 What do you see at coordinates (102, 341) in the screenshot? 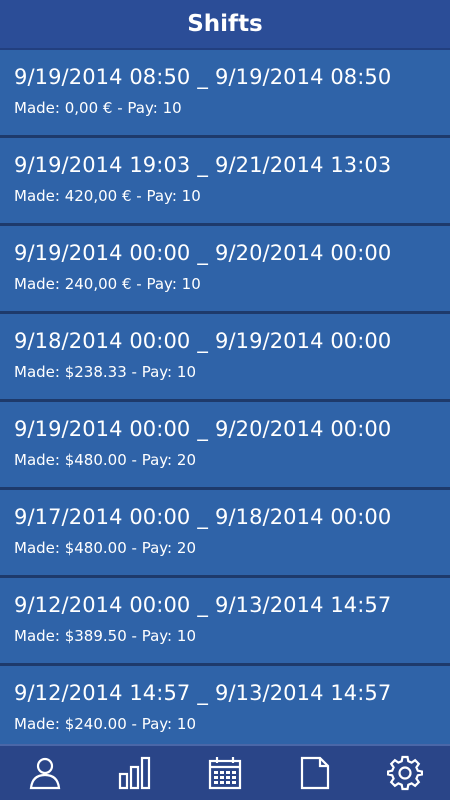
I see `shift-start: 9/18/2014 00:00` at bounding box center [102, 341].